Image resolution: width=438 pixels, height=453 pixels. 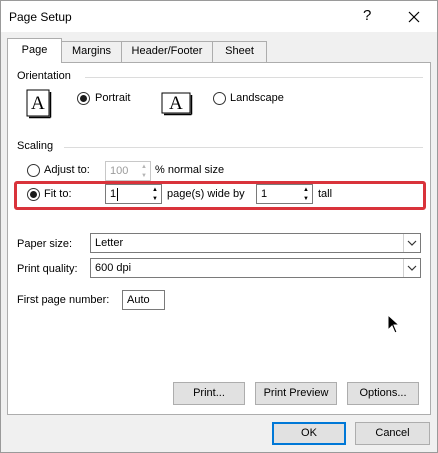 What do you see at coordinates (219, 98) in the screenshot?
I see `landscape-radio` at bounding box center [219, 98].